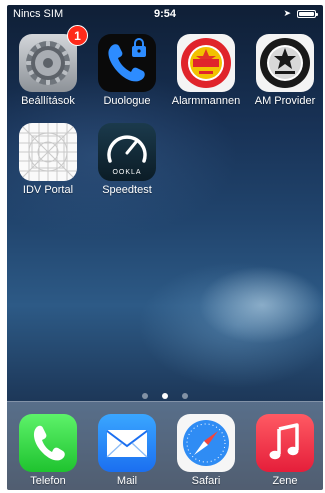  Describe the element at coordinates (285, 101) in the screenshot. I see `app-label: AM Provider` at that location.